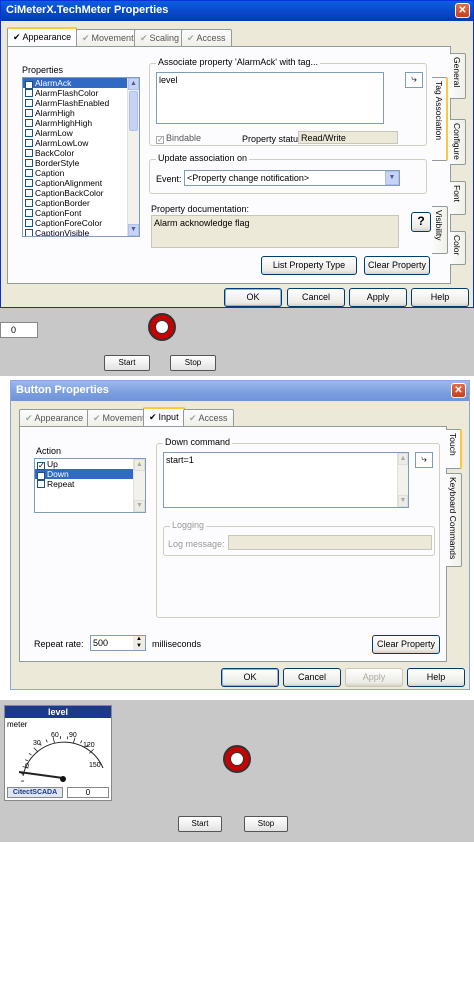 Image resolution: width=474 pixels, height=994 pixels. I want to click on side-tab-font: Font, so click(458, 198).